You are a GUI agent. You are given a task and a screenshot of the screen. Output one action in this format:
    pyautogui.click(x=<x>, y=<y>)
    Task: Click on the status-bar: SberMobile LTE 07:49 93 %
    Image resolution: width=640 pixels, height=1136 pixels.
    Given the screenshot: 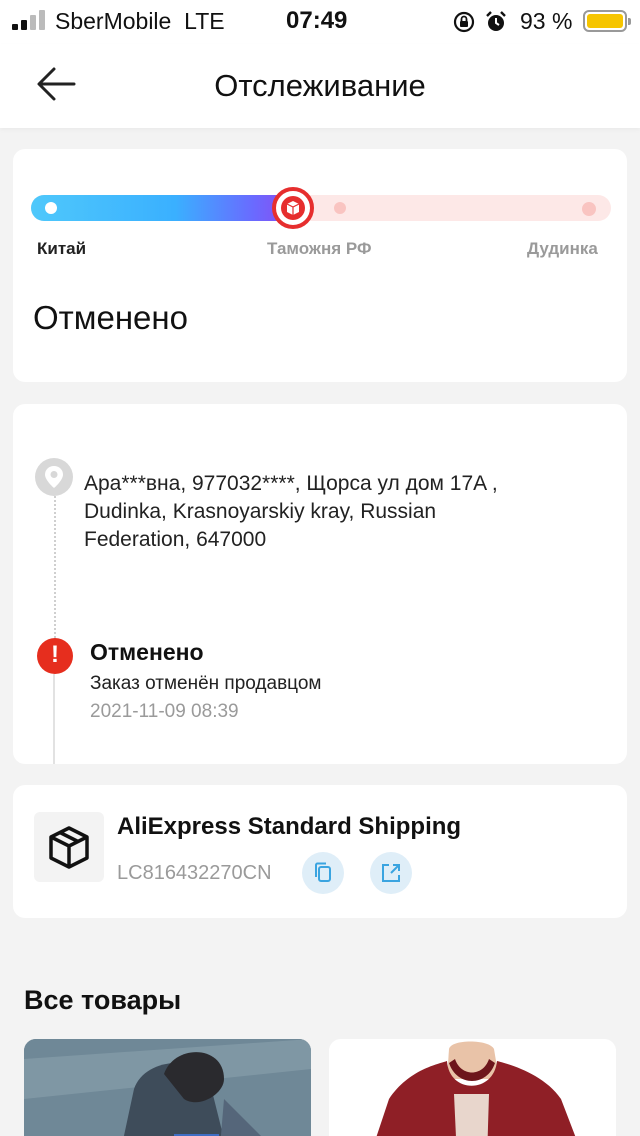 What is the action you would take?
    pyautogui.click(x=320, y=22)
    